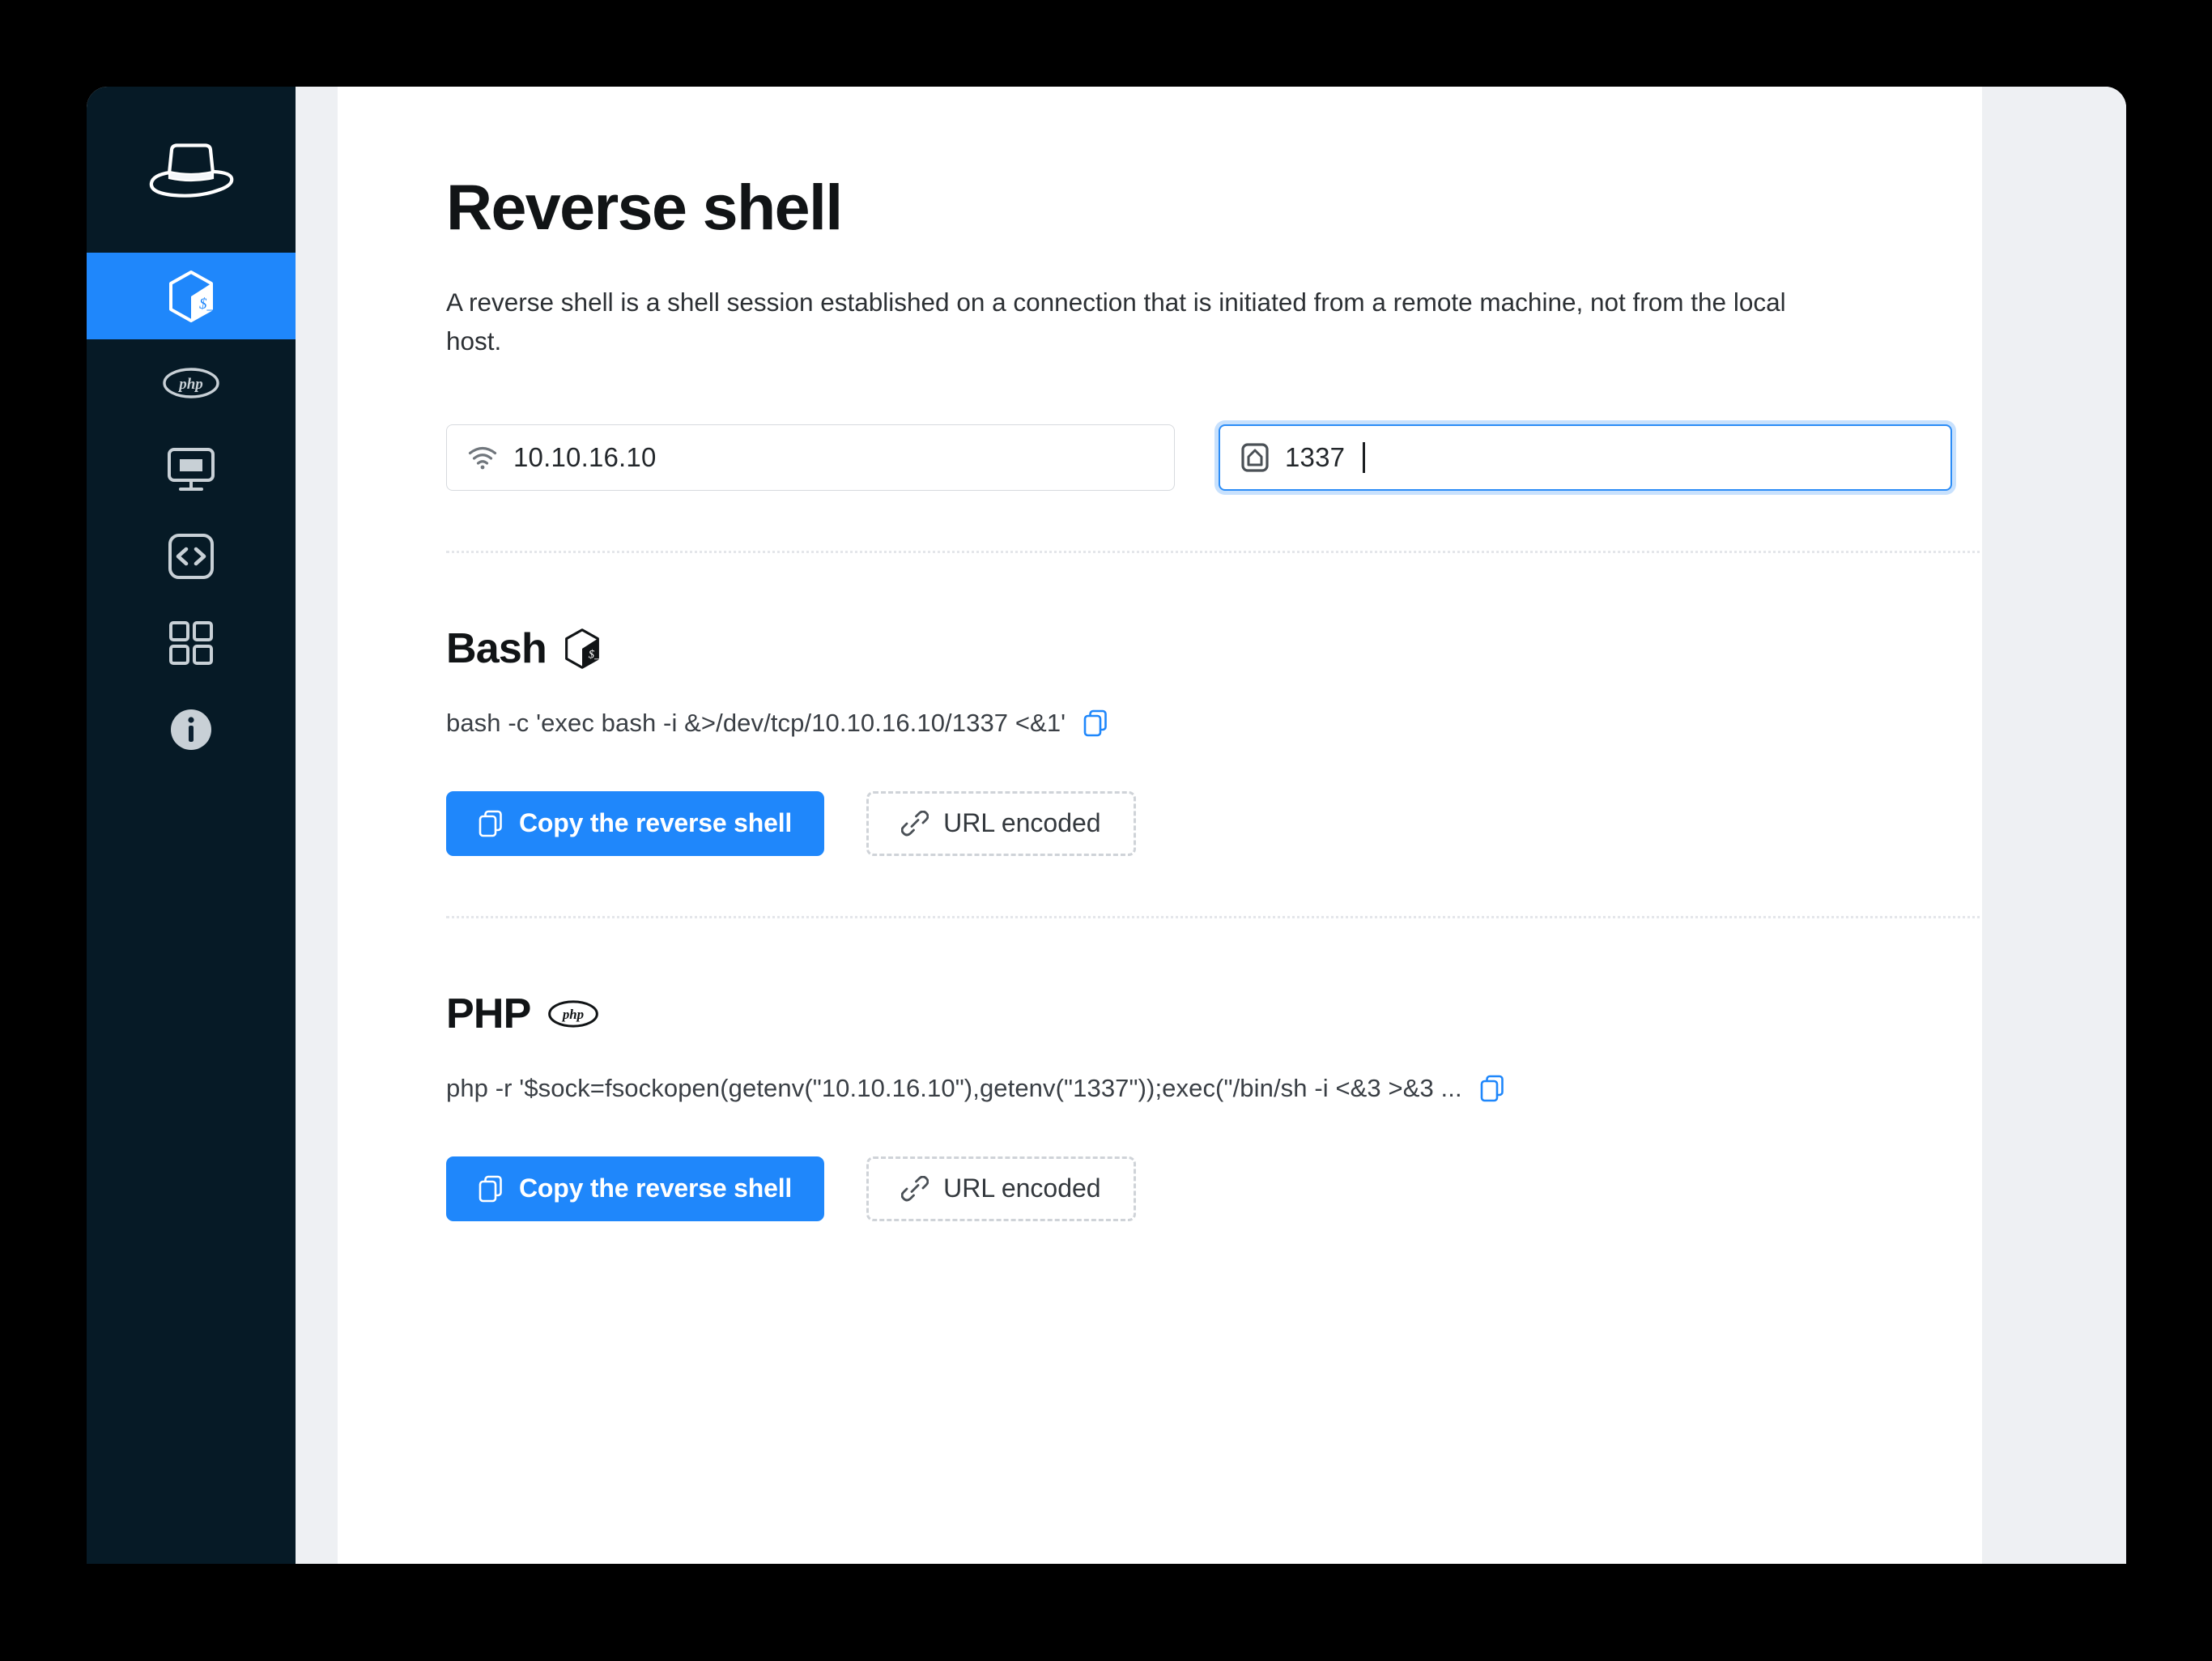  I want to click on left-gutter, so click(317, 825).